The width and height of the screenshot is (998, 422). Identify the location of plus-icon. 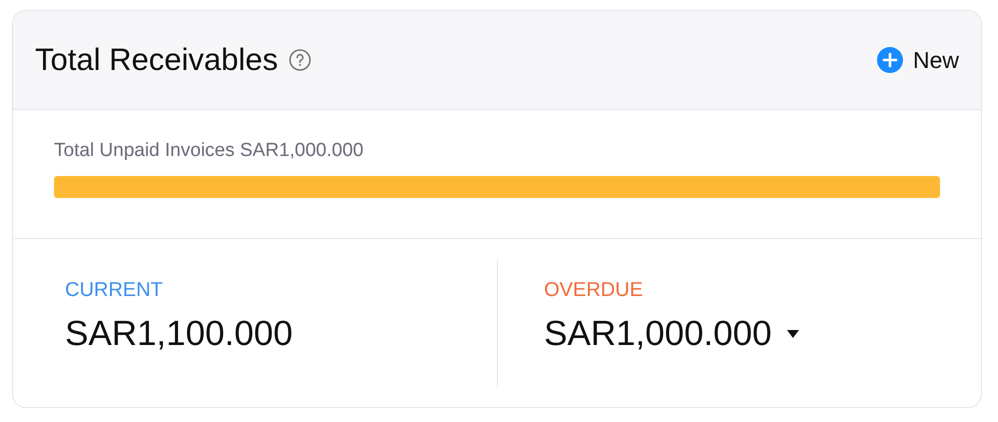
(889, 60).